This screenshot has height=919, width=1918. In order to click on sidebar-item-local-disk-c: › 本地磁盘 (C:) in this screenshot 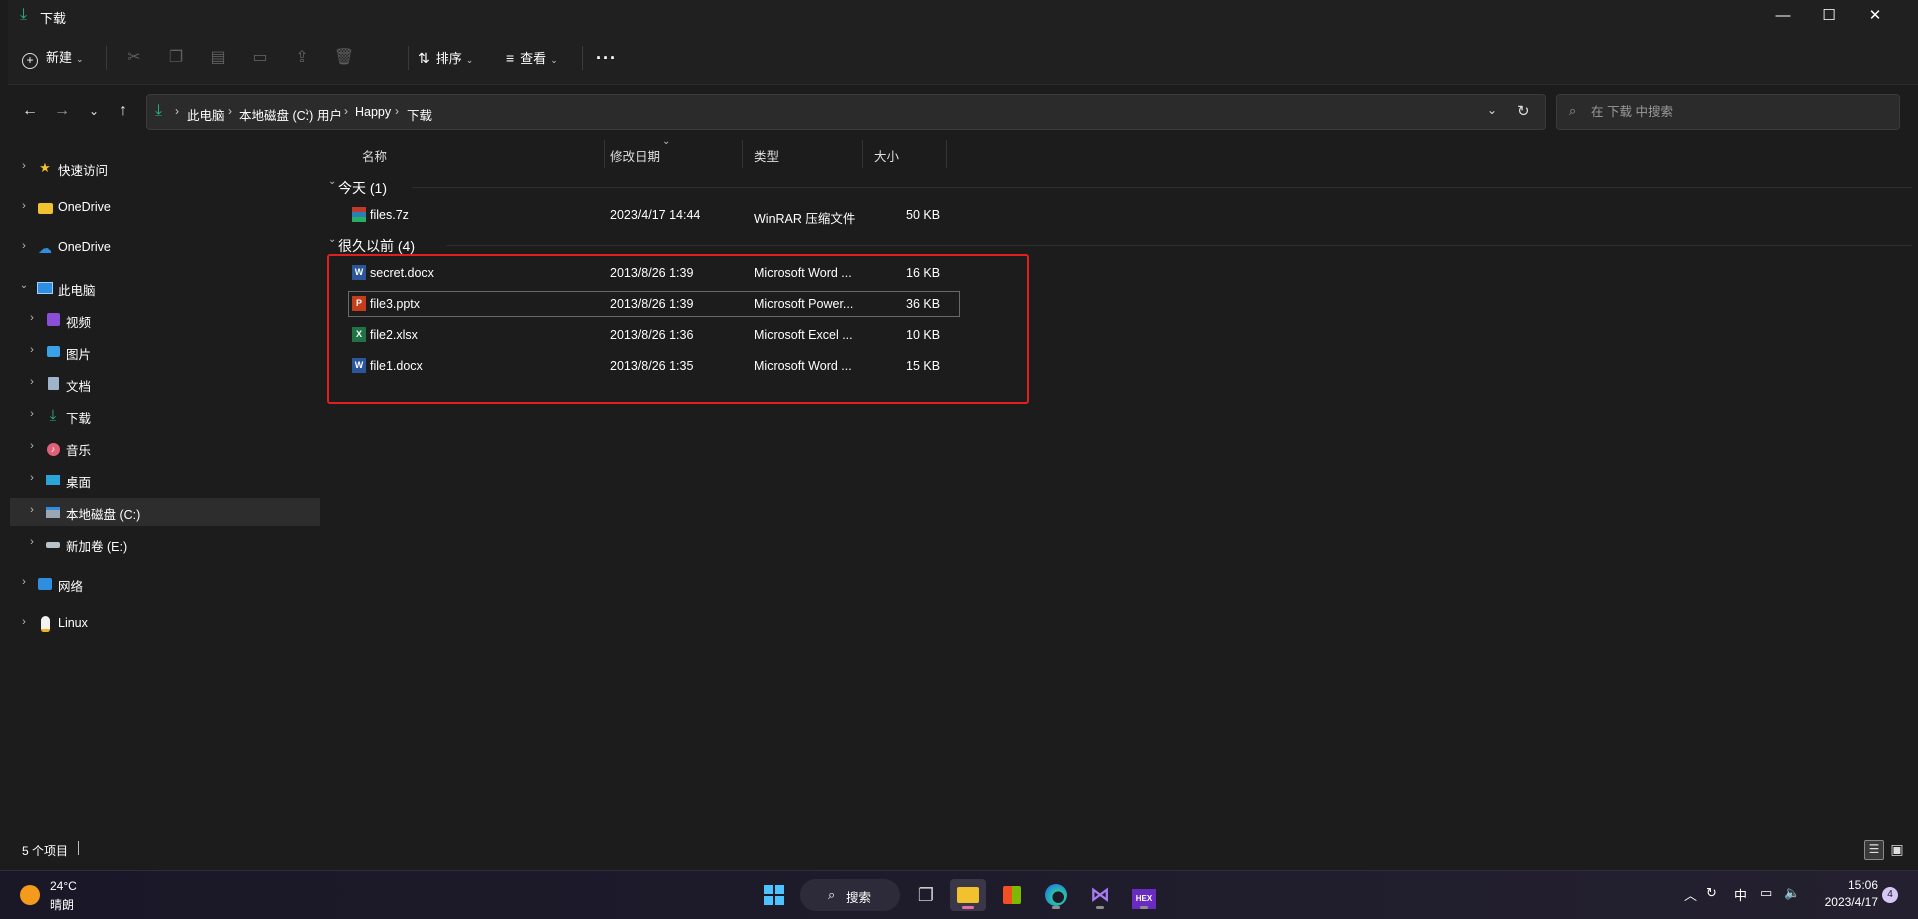, I will do `click(165, 512)`.